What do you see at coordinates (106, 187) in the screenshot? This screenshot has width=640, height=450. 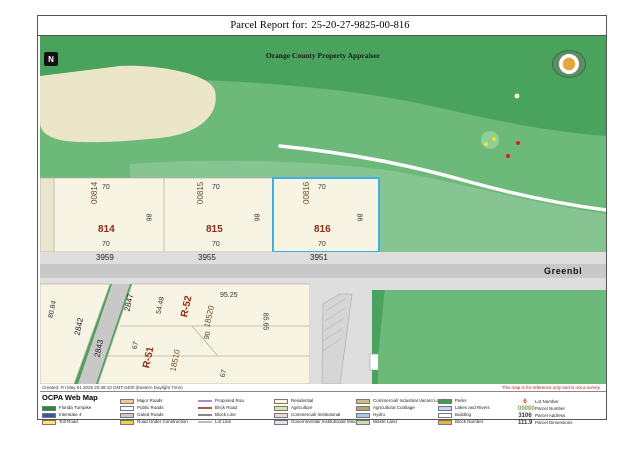 I see `parcel-814-dim-top: 70` at bounding box center [106, 187].